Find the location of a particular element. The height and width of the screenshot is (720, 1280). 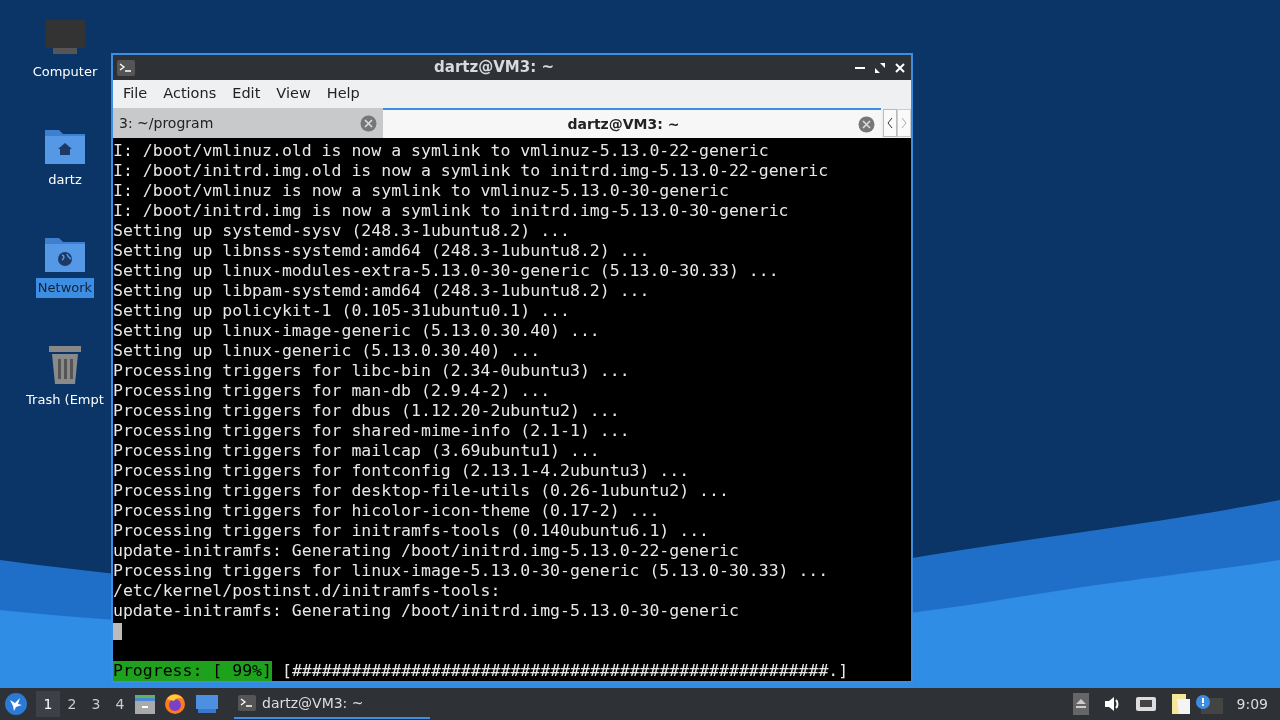

workspace-button: 1 is located at coordinates (48, 704).